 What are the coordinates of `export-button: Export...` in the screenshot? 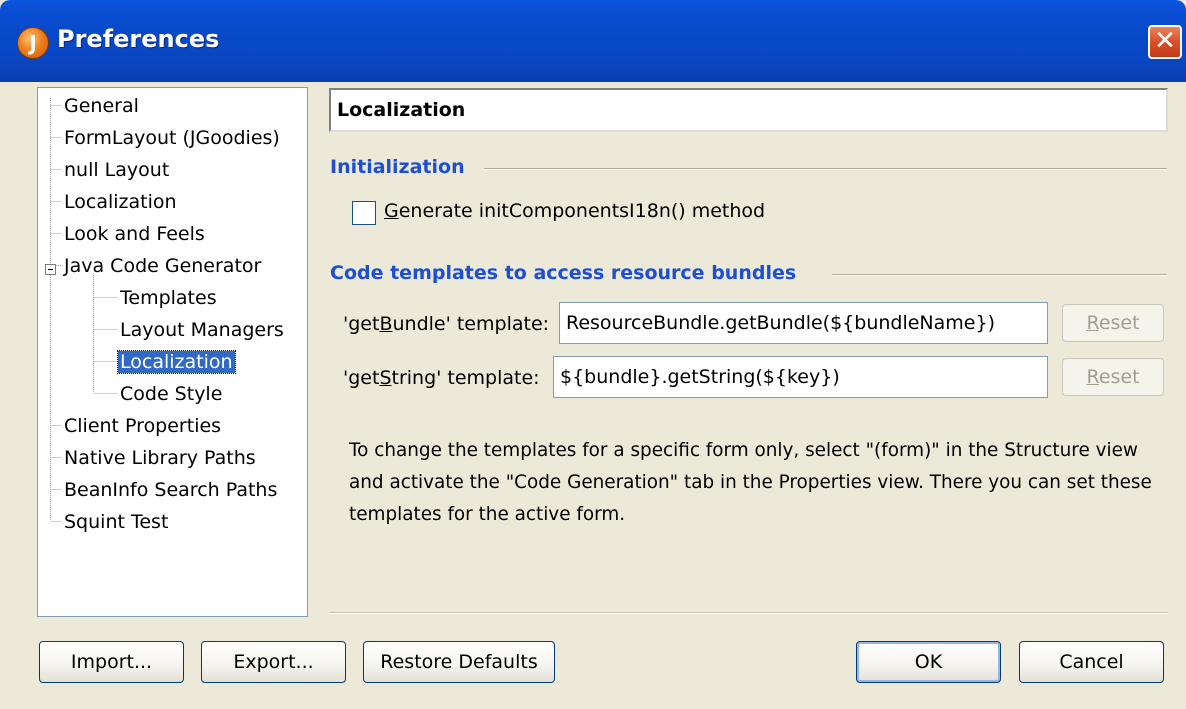 It's located at (273, 662).